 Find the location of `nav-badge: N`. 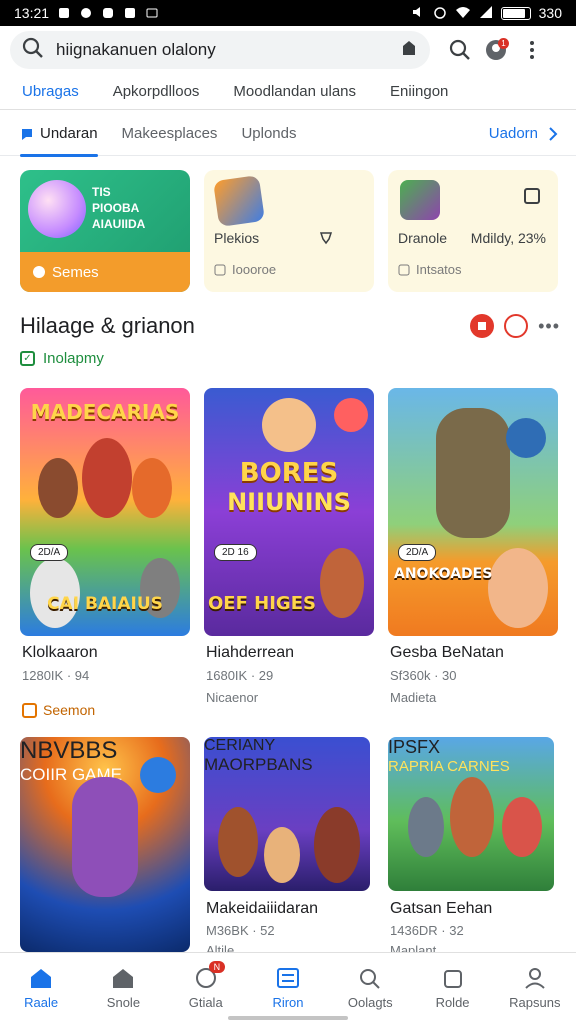

nav-badge: N is located at coordinates (217, 967).